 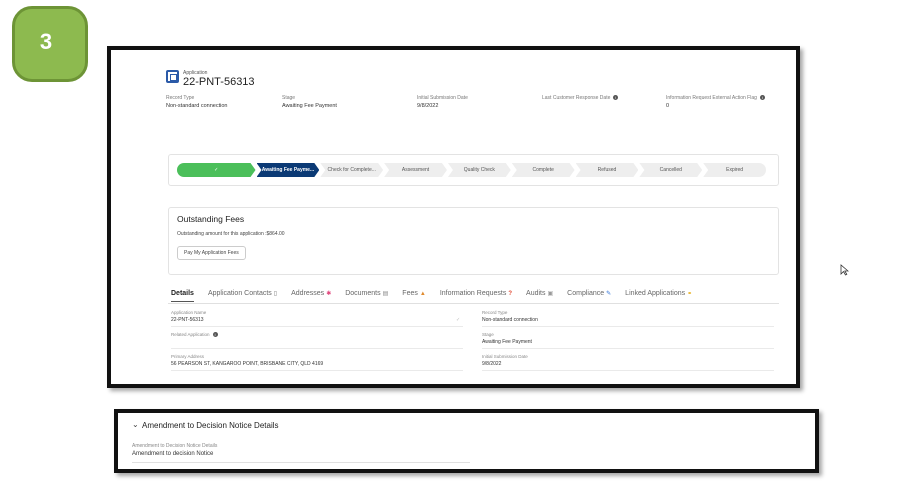 I want to click on chevron-down-icon: ⌄, so click(x=135, y=424).